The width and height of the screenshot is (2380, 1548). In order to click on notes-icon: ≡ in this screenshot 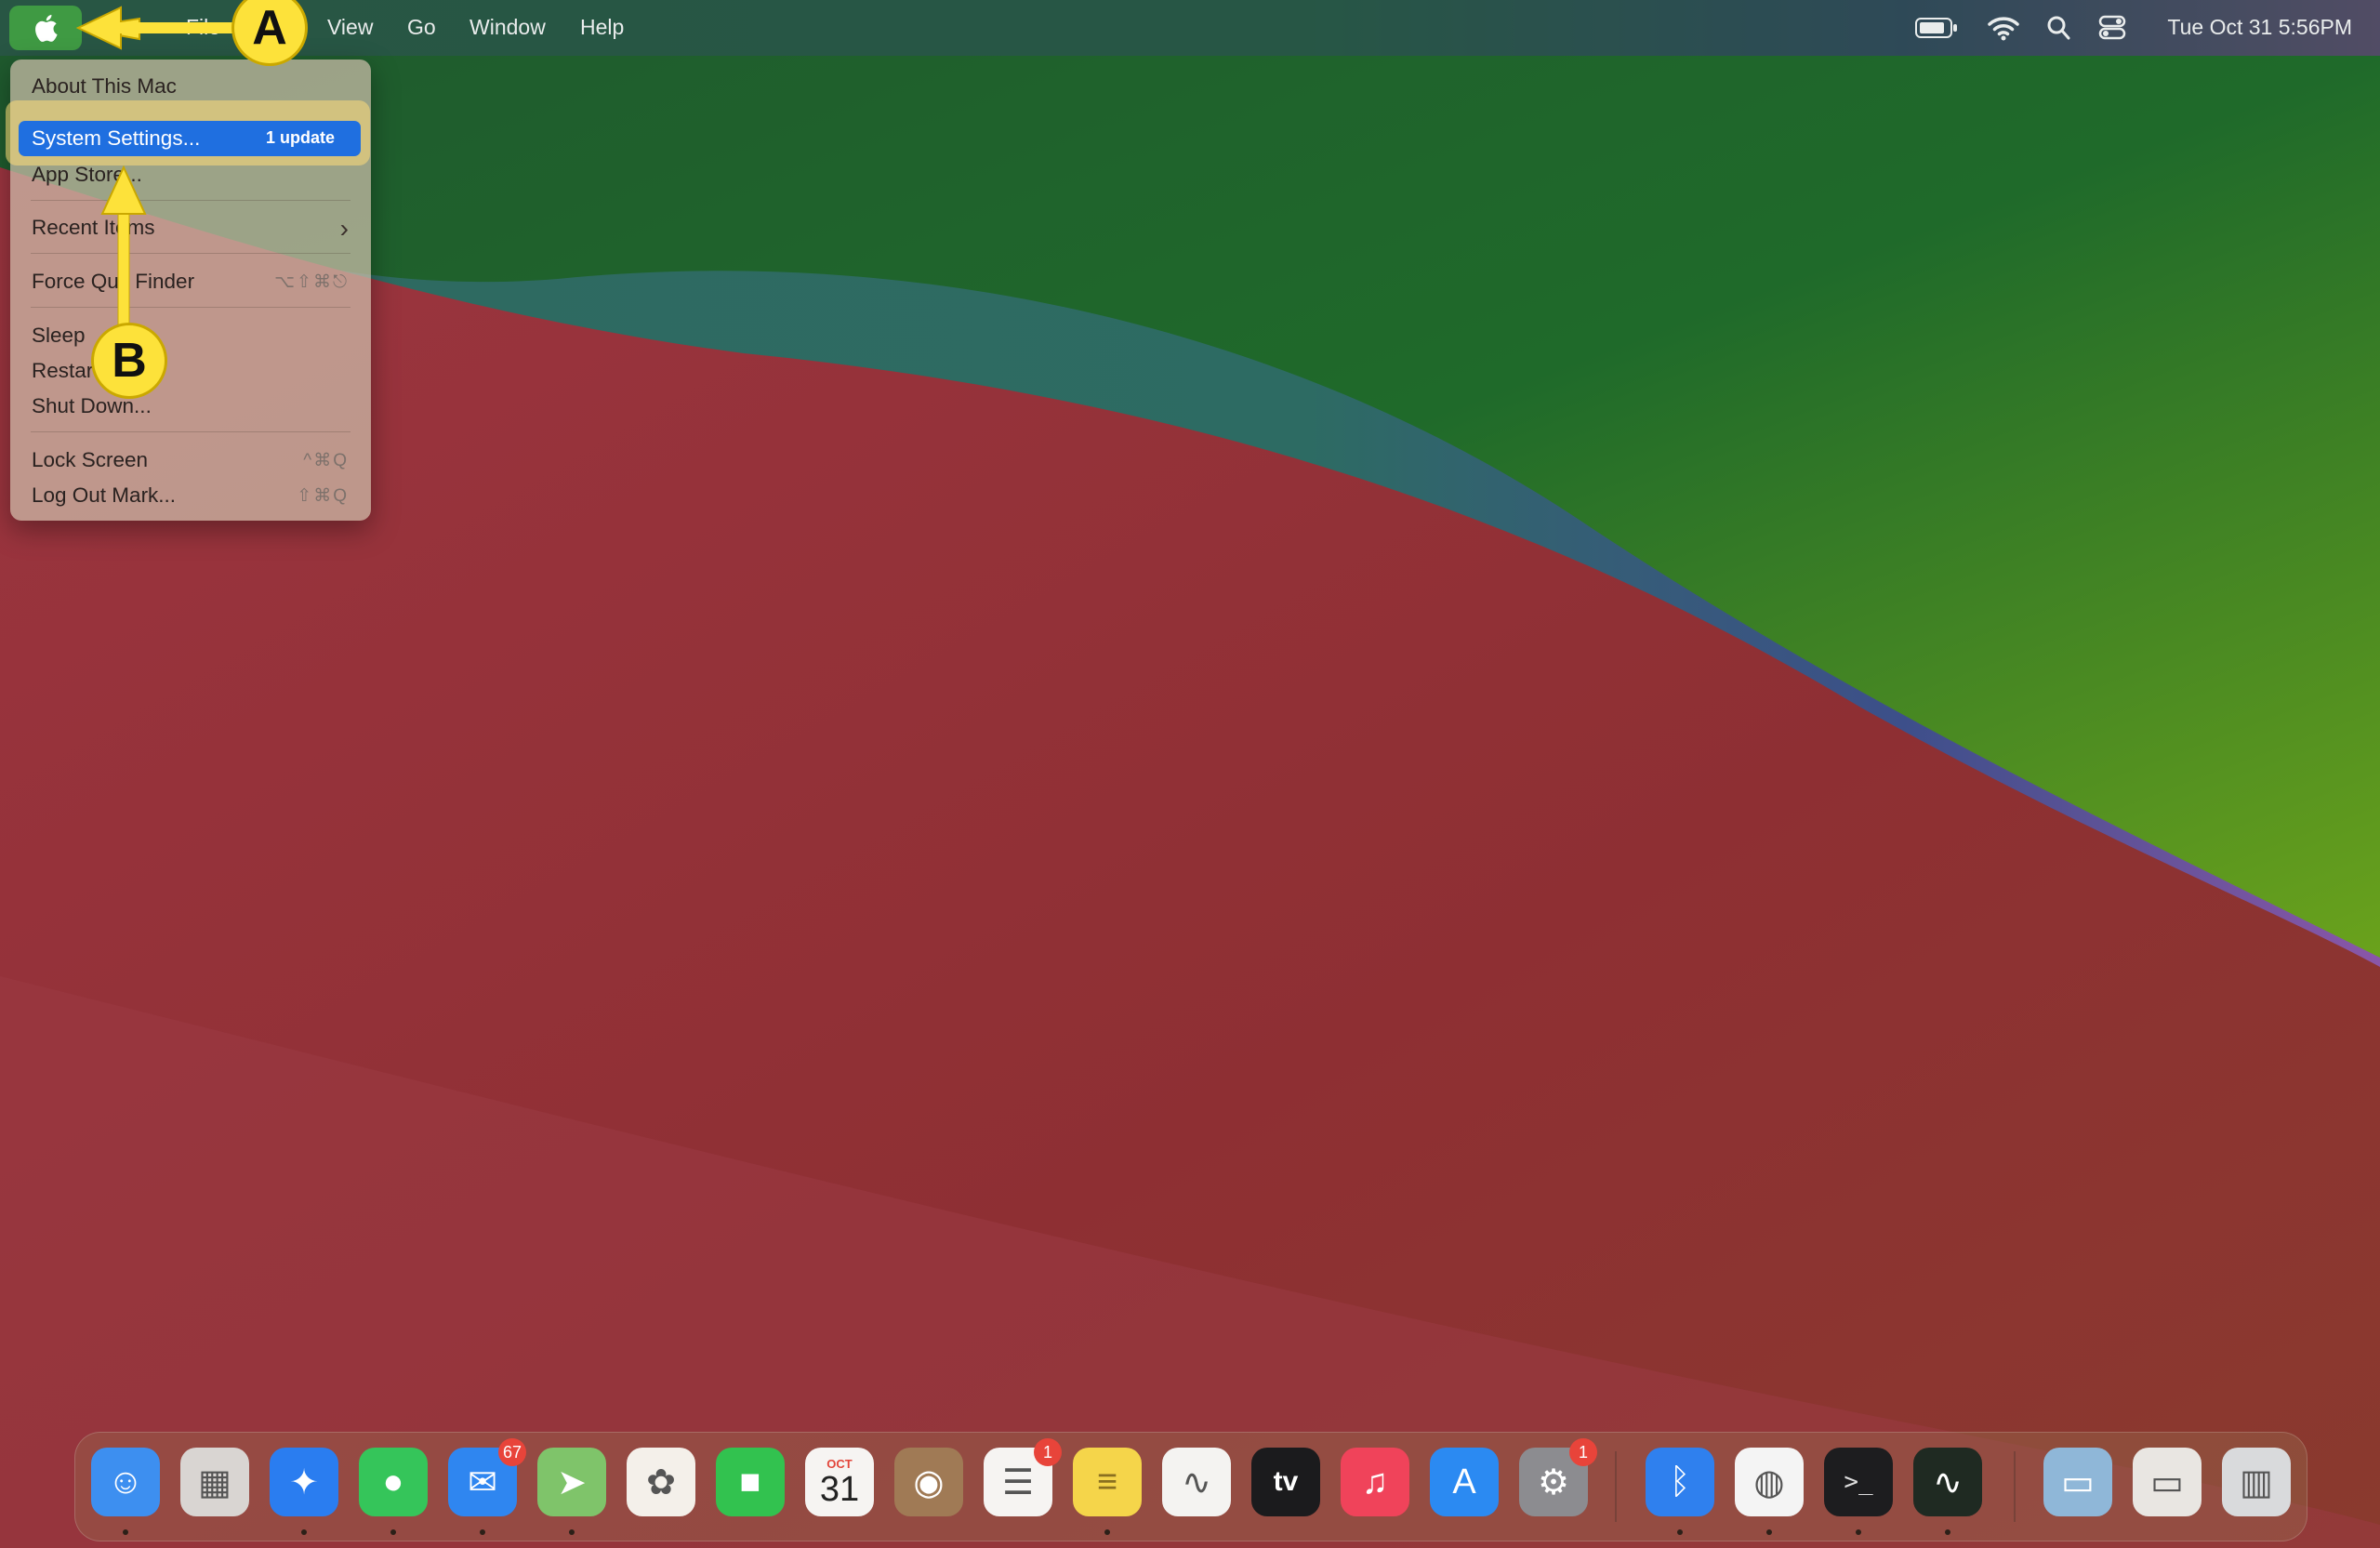, I will do `click(1107, 1482)`.